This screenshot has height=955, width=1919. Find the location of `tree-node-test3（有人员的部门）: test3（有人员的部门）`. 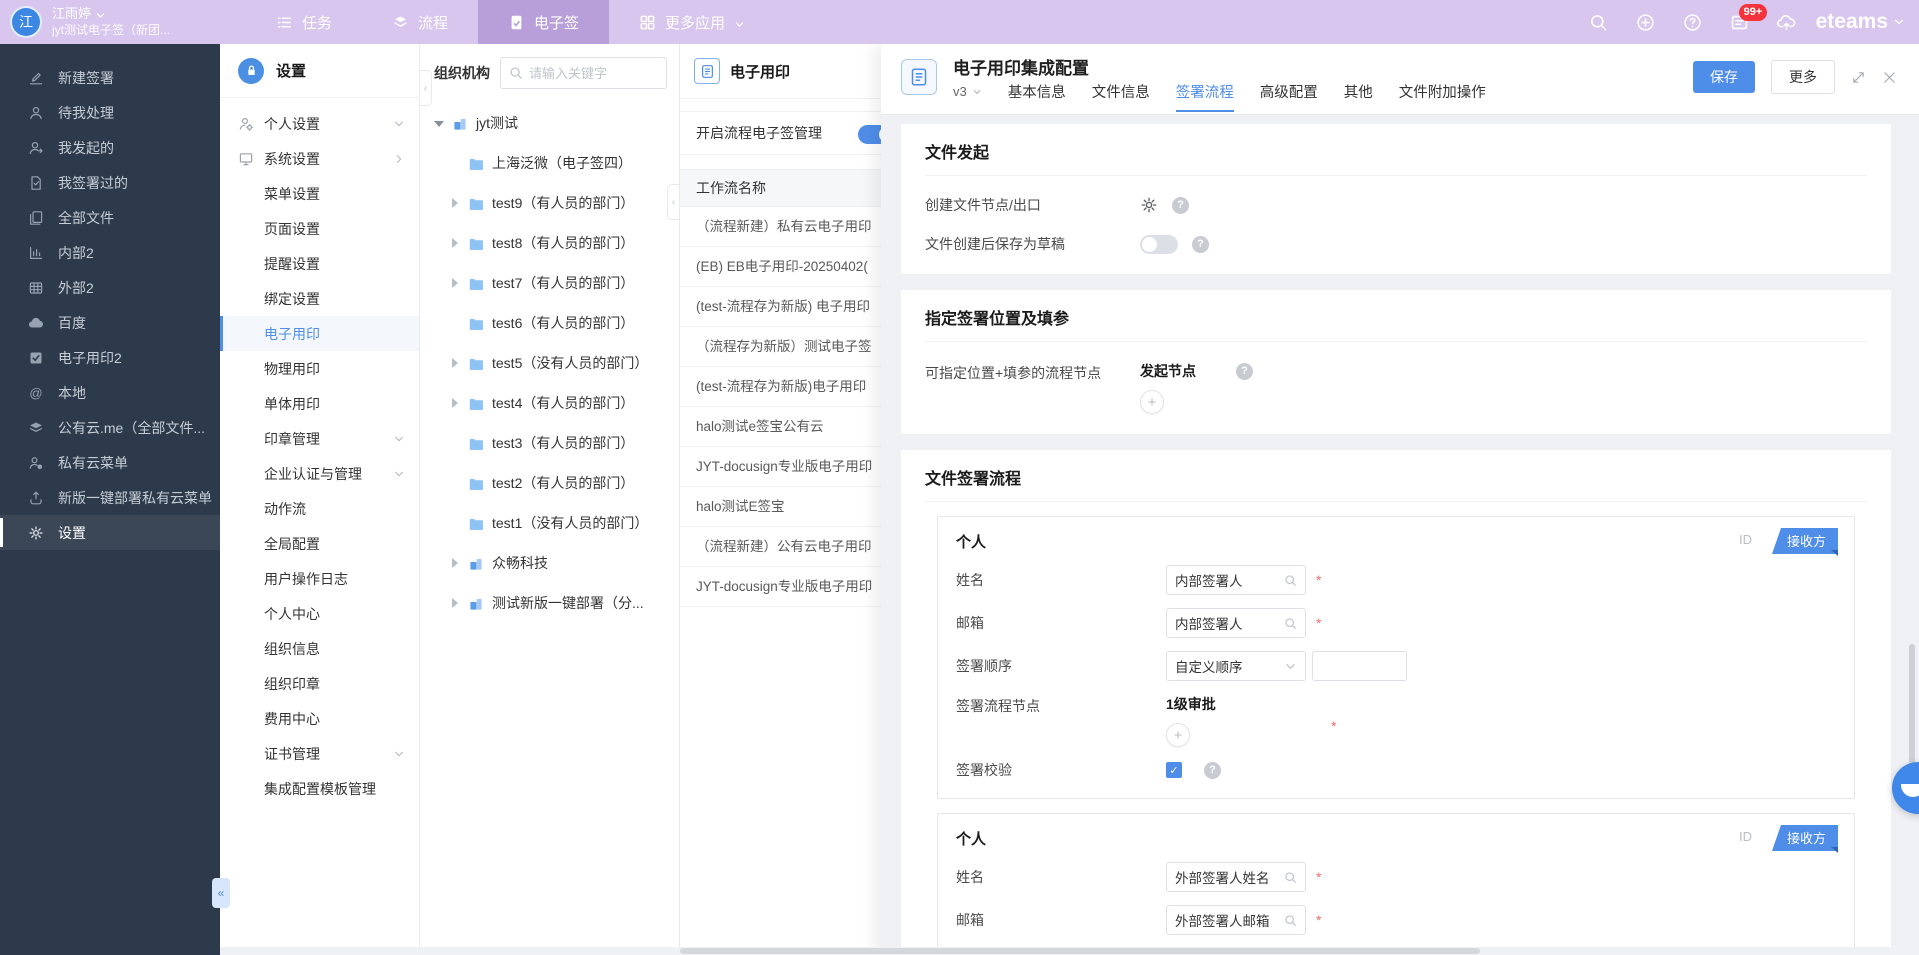

tree-node-test3（有人员的部门）: test3（有人员的部门） is located at coordinates (549, 443).